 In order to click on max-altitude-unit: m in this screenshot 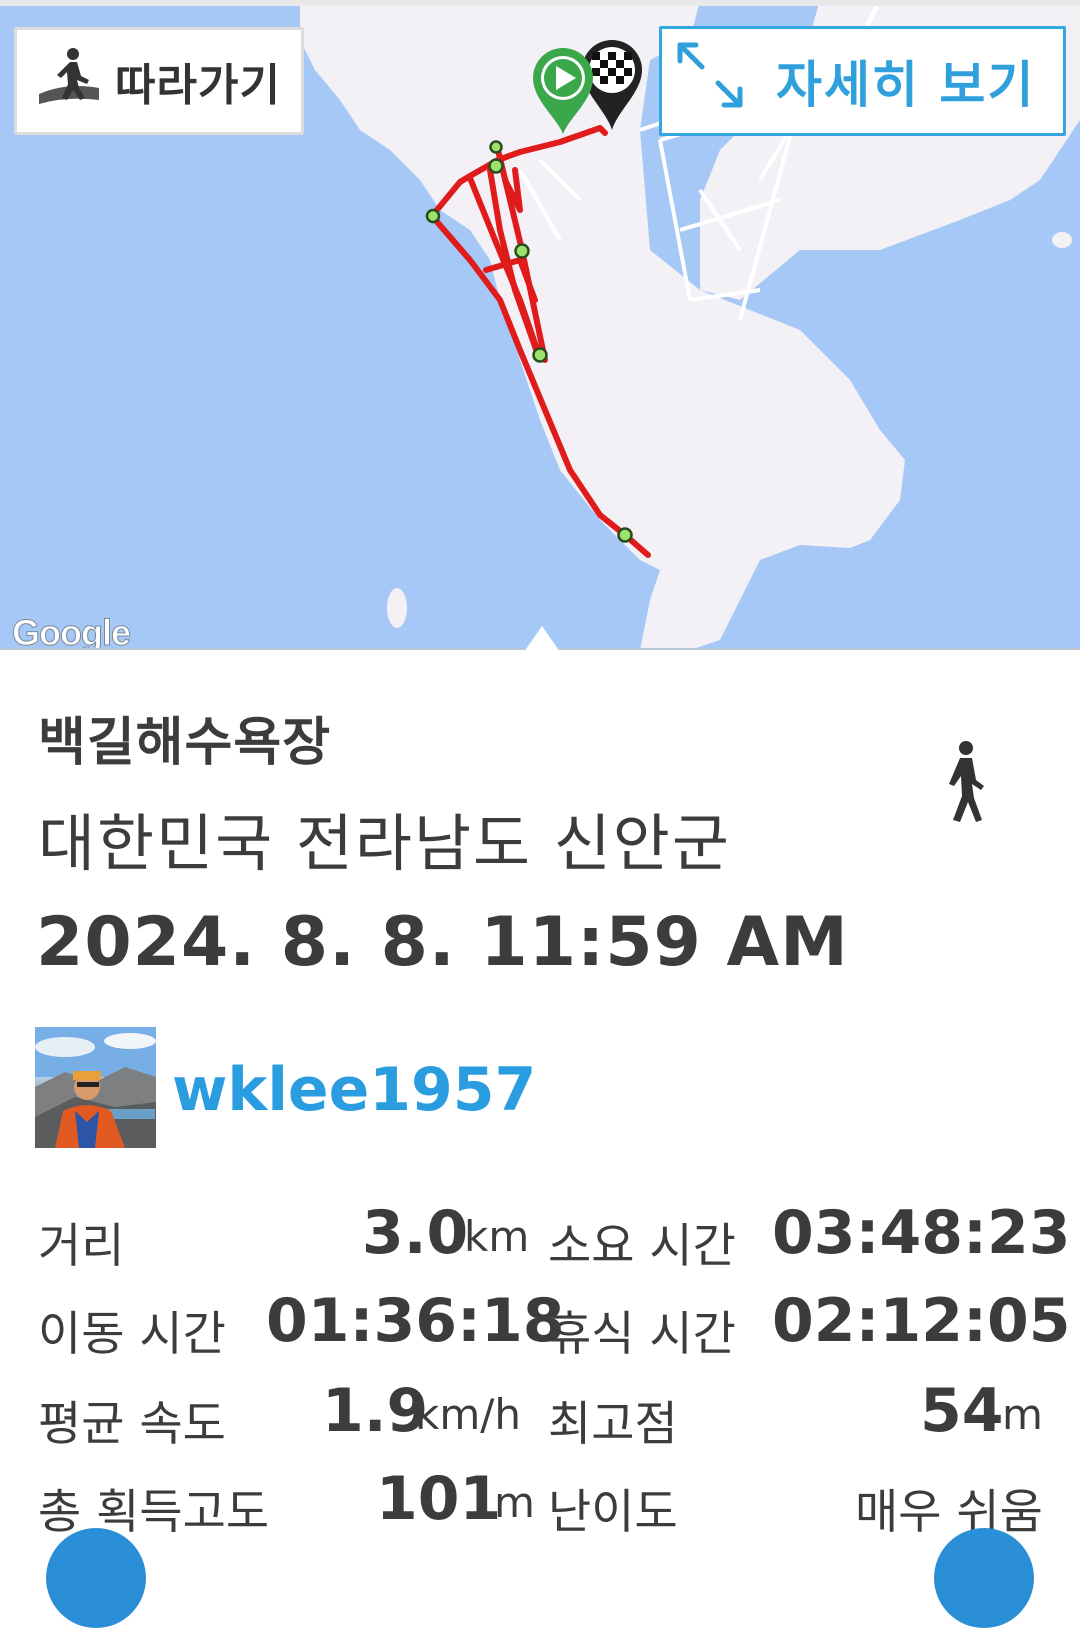, I will do `click(1022, 1414)`.